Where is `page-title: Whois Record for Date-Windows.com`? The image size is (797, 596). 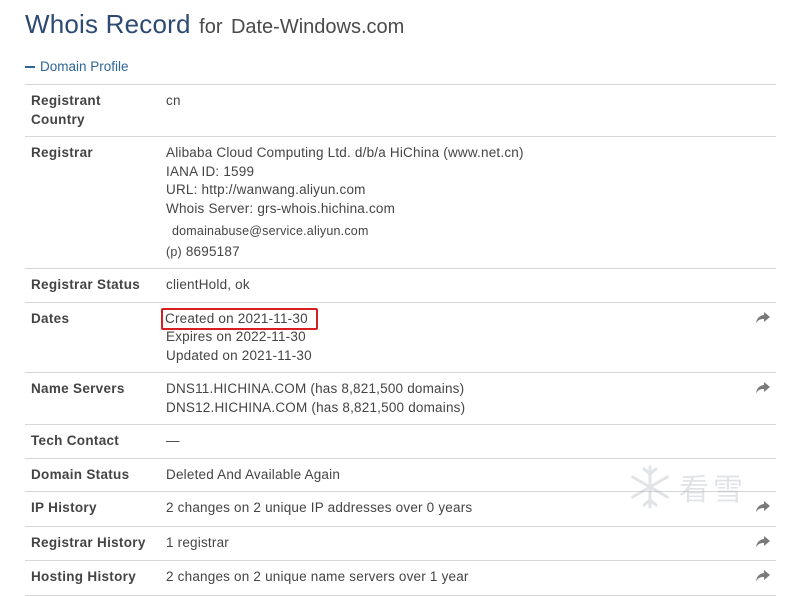
page-title: Whois Record for Date-Windows.com is located at coordinates (214, 24).